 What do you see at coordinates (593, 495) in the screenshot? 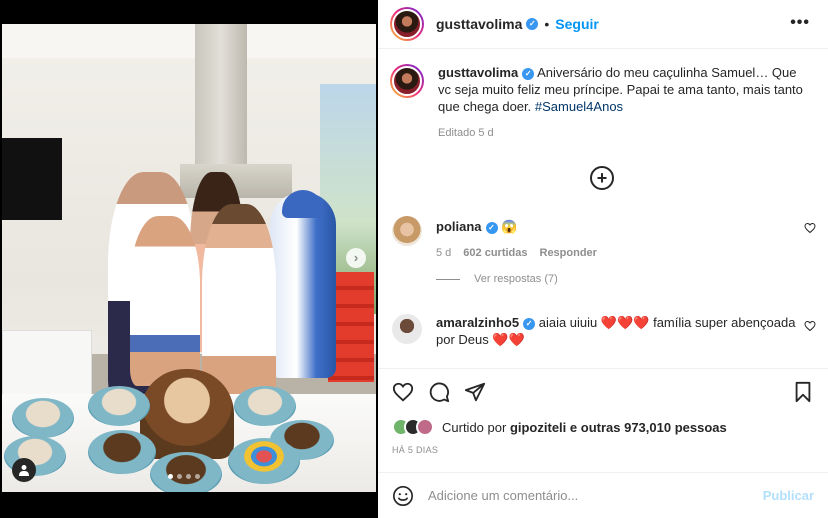
I see `comment-input` at bounding box center [593, 495].